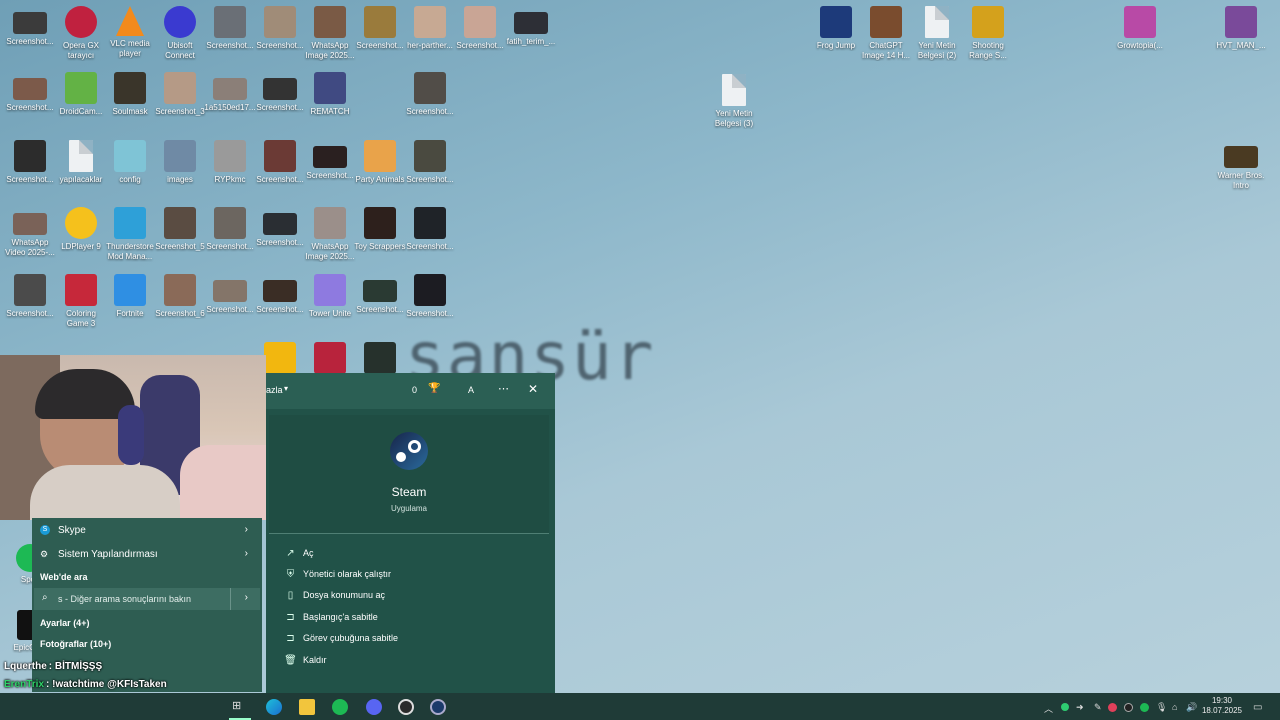  Describe the element at coordinates (75, 644) in the screenshot. I see `category-photos: Fotoğraflar (10+)` at that location.